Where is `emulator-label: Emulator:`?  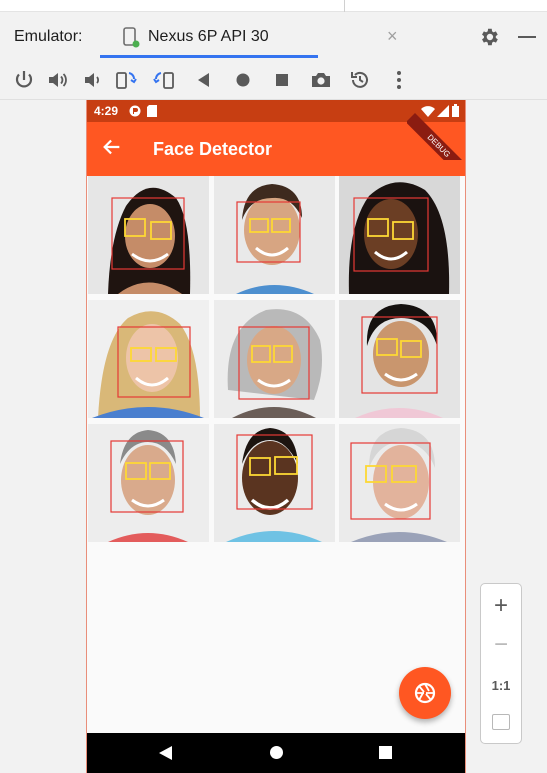
emulator-label: Emulator: is located at coordinates (48, 36).